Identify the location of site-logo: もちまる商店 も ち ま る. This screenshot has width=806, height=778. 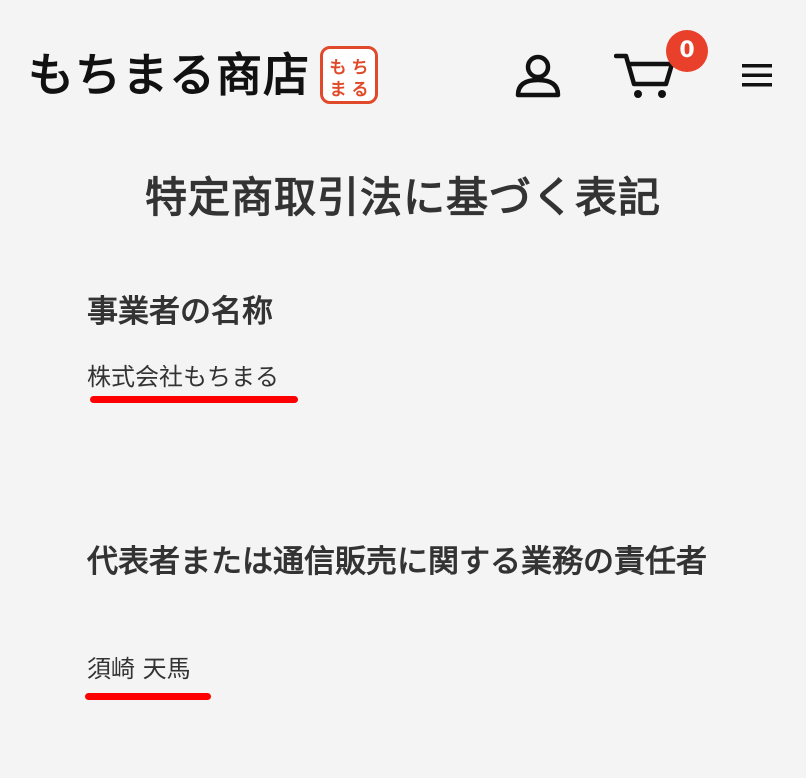
(203, 75).